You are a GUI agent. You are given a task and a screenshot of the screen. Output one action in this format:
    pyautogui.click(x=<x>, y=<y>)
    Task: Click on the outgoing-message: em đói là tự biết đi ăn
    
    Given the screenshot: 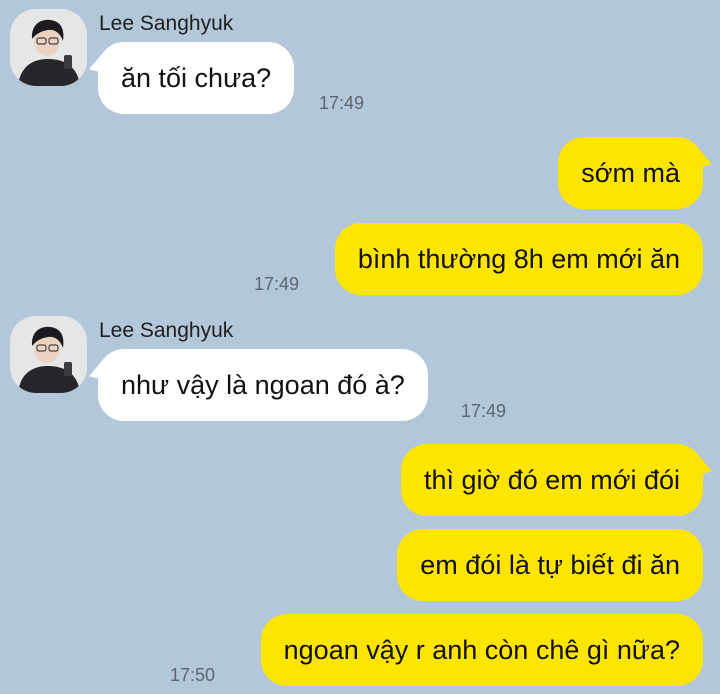 What is the action you would take?
    pyautogui.click(x=550, y=565)
    